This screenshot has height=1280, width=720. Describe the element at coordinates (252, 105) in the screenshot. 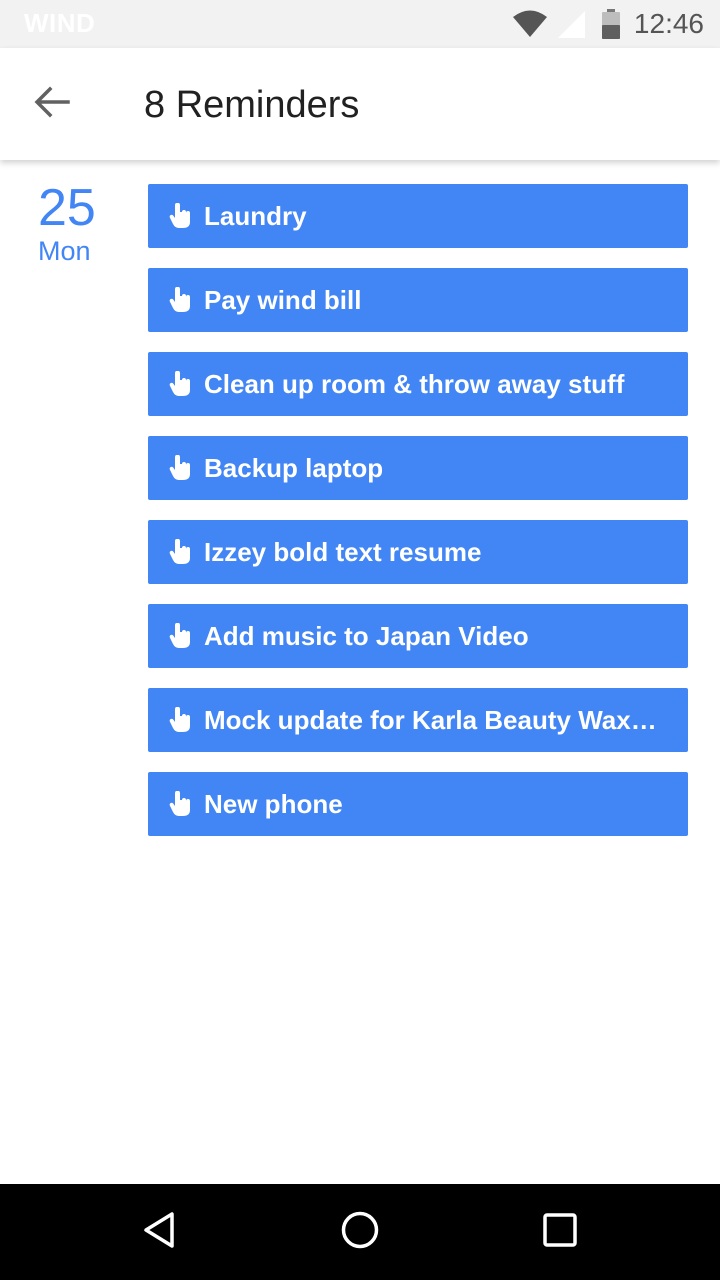

I see `page-title: 8 Reminders` at that location.